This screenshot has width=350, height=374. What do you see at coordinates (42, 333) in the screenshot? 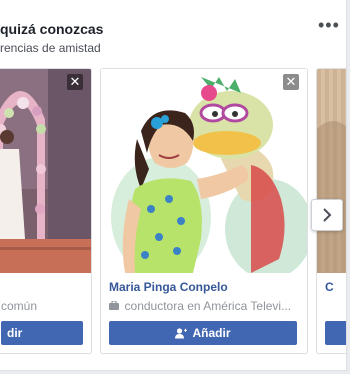
I see `add-friend-button-left: dir` at bounding box center [42, 333].